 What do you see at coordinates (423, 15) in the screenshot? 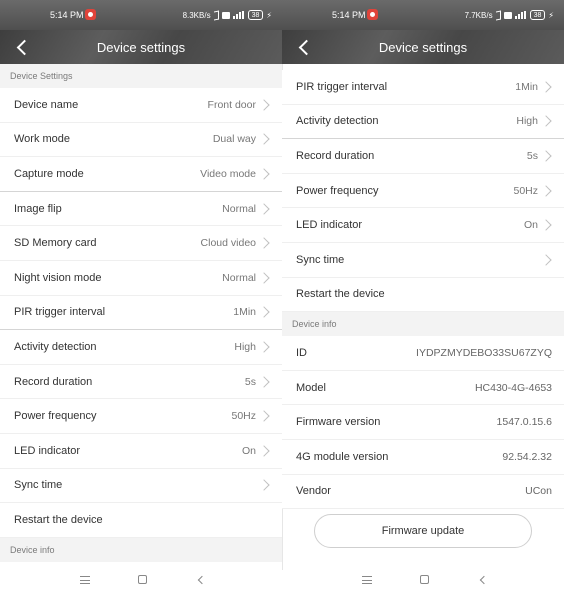
I see `status-bar: 5:14 PM 7.7KB/s 38 ⚡` at bounding box center [423, 15].